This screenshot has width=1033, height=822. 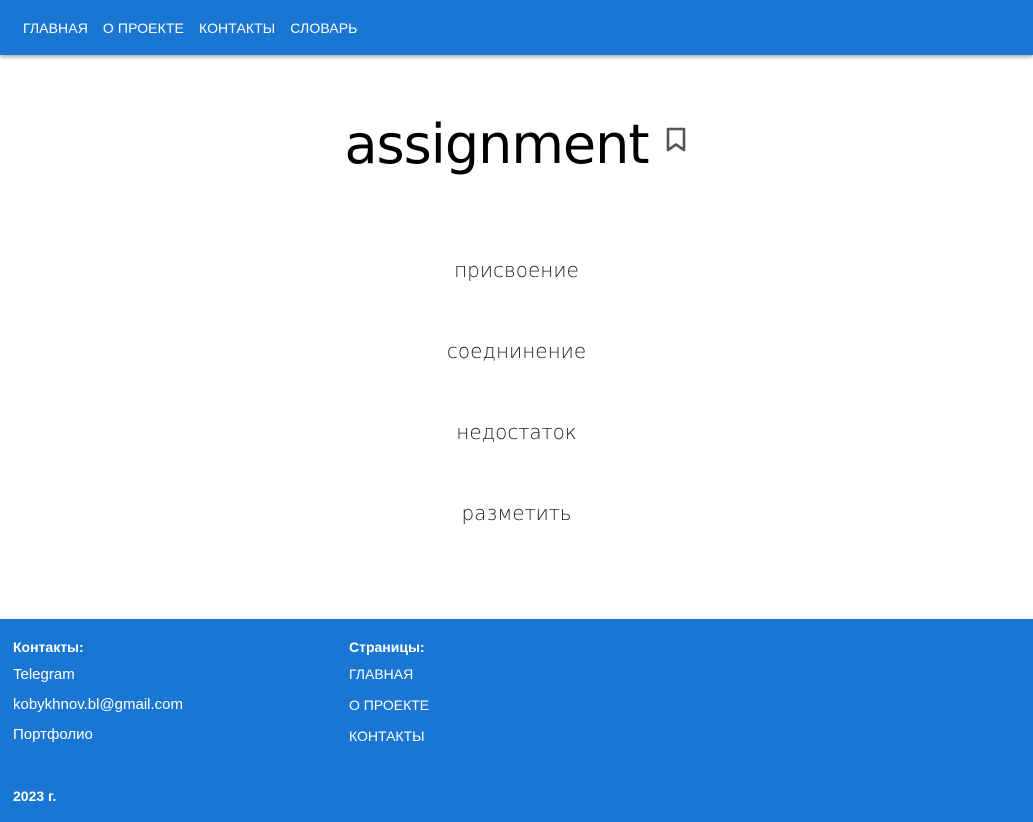 I want to click on translation-item: присвоение, so click(x=516, y=270).